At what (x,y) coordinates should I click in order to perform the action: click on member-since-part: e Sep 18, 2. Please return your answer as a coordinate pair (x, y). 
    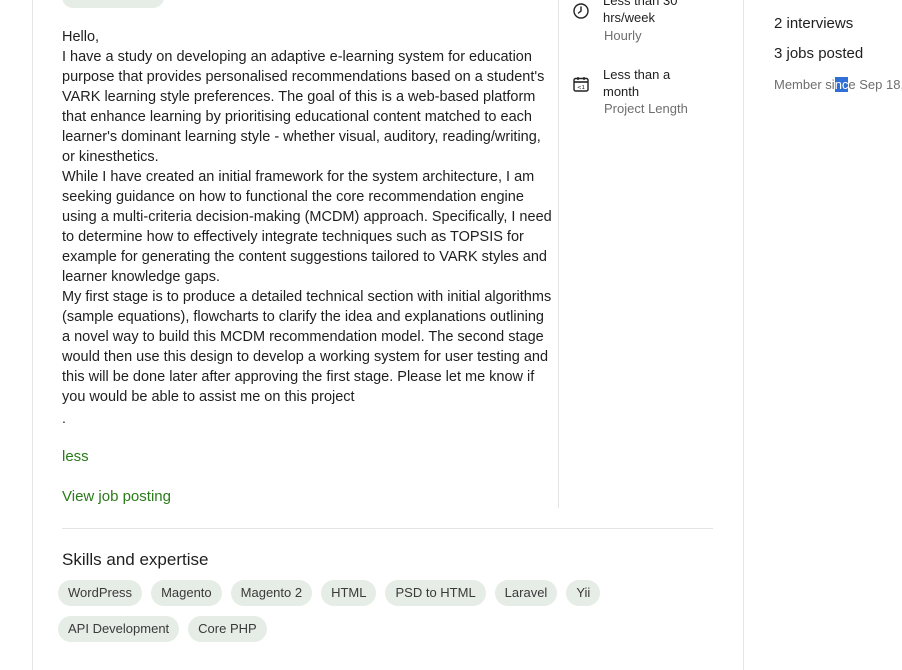
    Looking at the image, I should click on (875, 84).